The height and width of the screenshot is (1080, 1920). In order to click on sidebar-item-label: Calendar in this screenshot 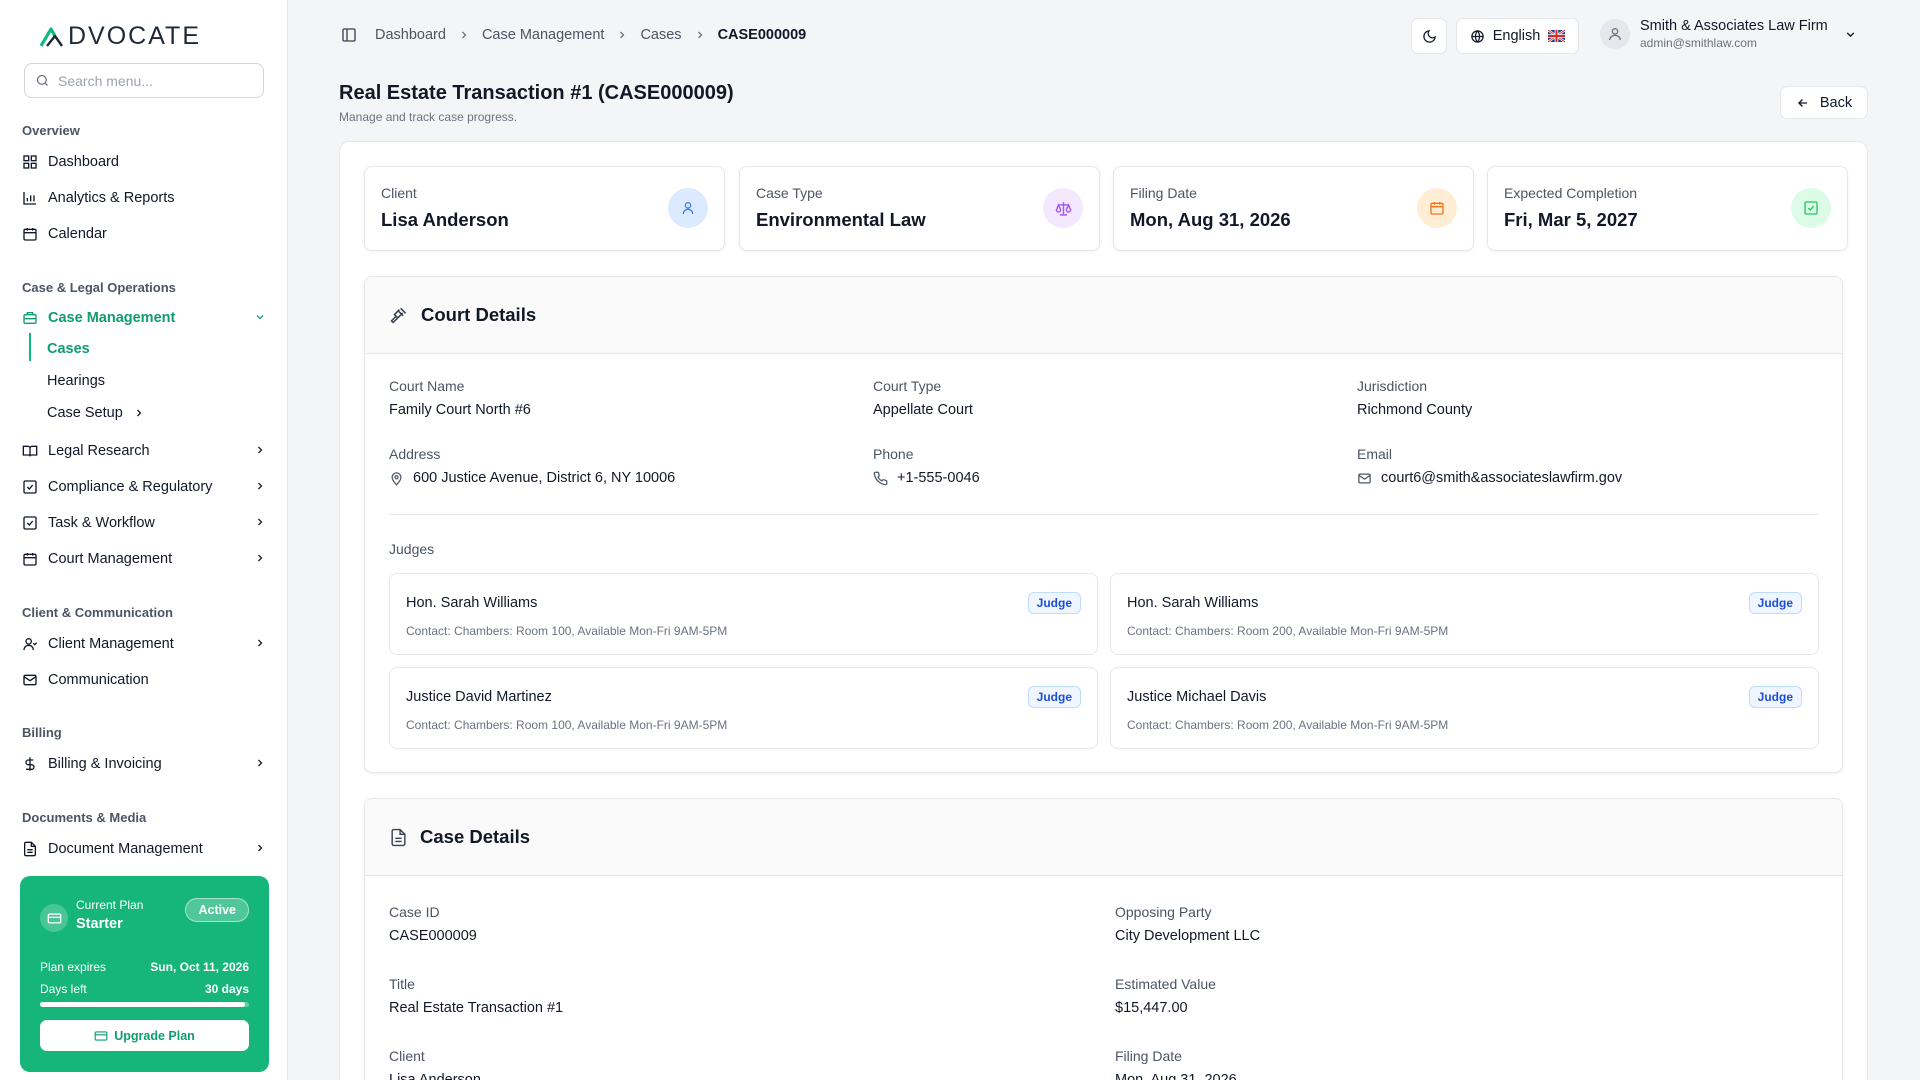, I will do `click(77, 234)`.